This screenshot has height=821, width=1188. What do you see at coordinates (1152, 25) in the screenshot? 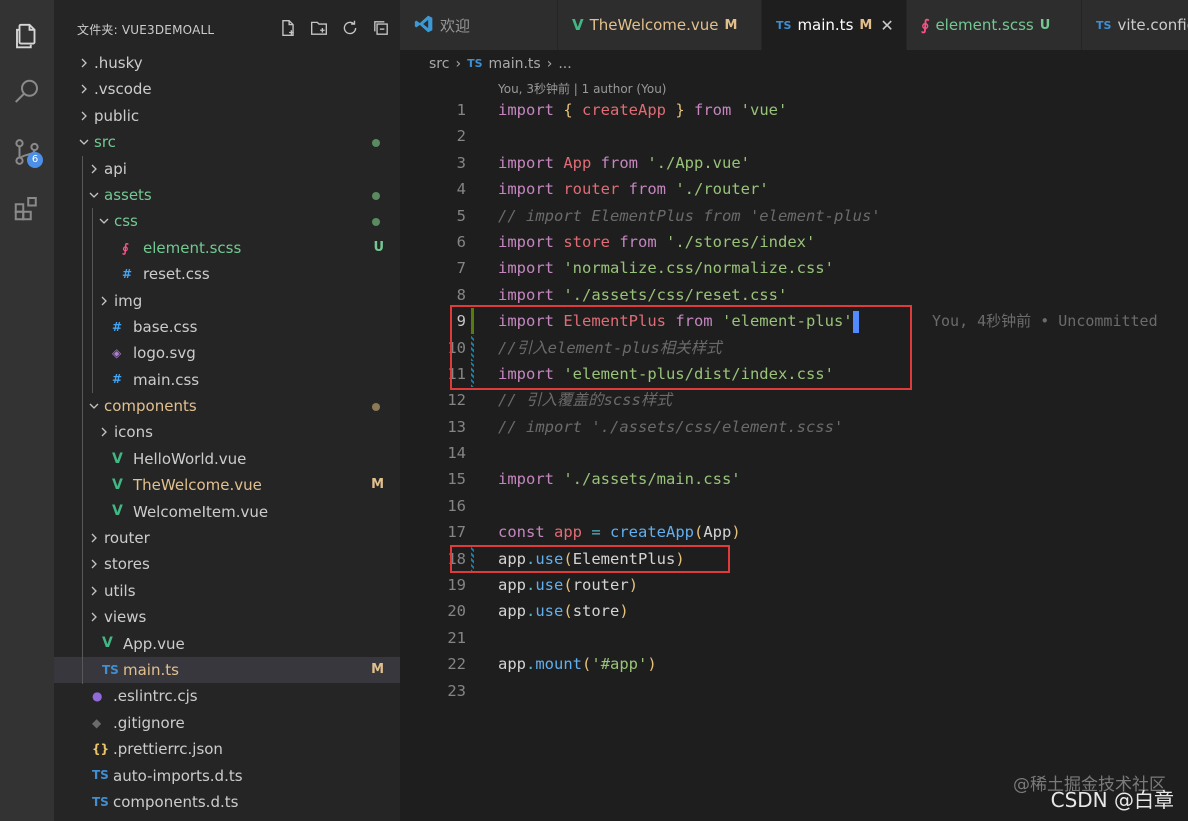
I see `tab-label: vite.config` at bounding box center [1152, 25].